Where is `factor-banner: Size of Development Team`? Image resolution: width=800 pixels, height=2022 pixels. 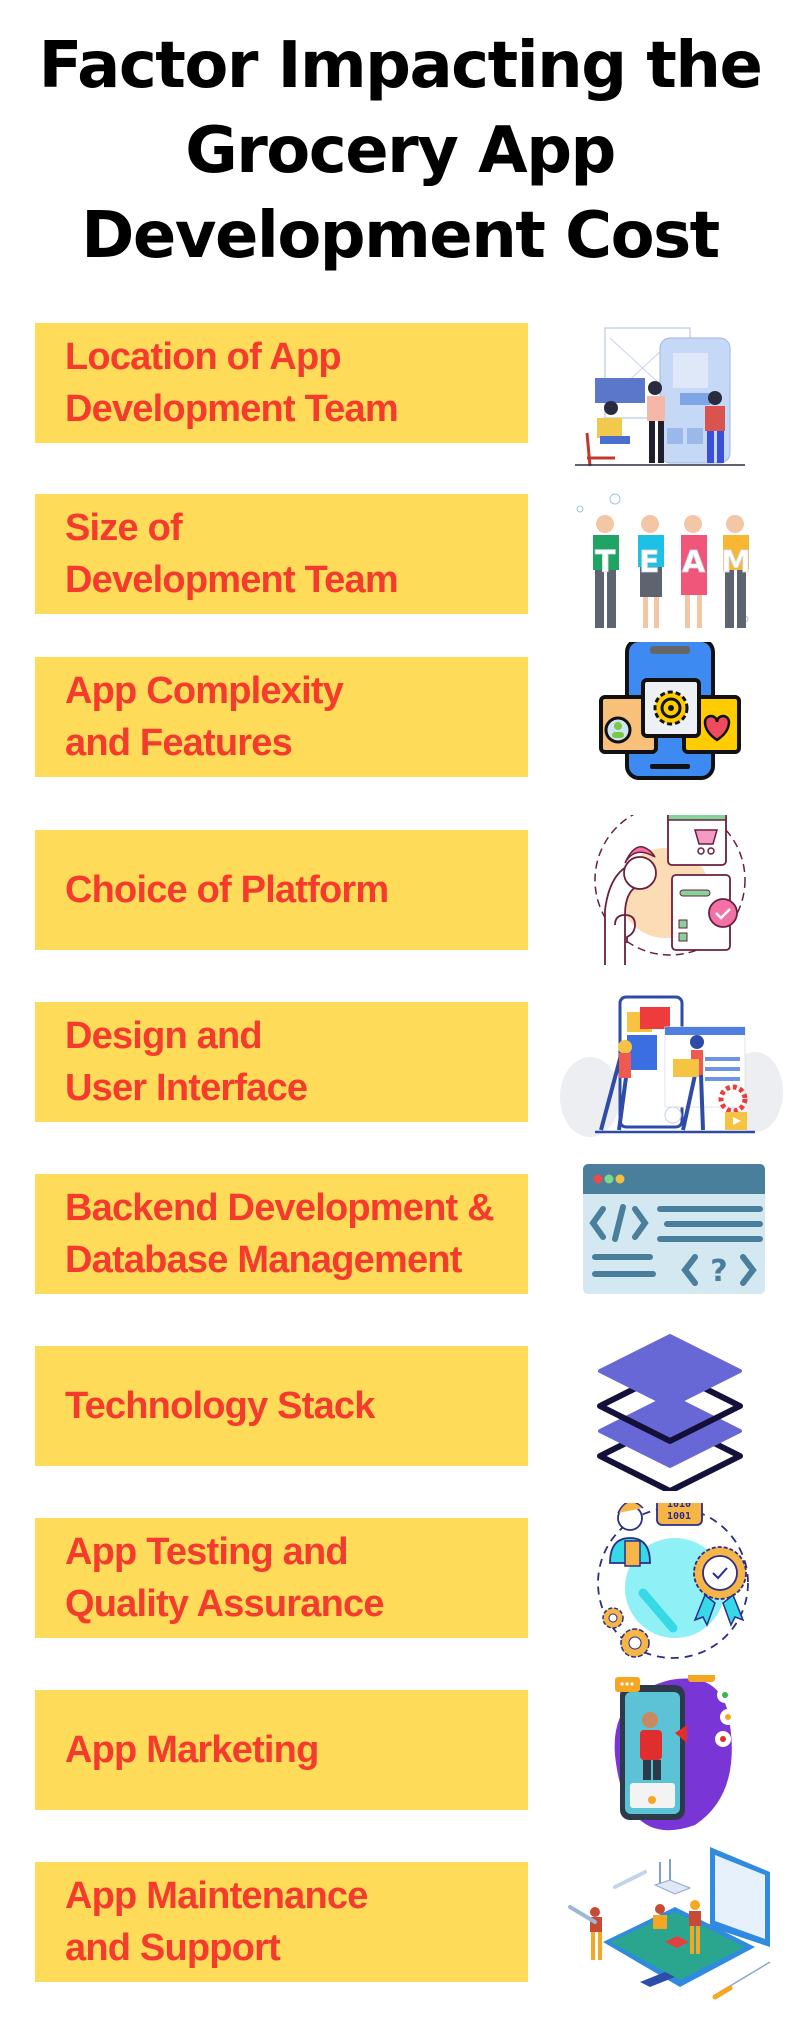
factor-banner: Size of Development Team is located at coordinates (281, 554).